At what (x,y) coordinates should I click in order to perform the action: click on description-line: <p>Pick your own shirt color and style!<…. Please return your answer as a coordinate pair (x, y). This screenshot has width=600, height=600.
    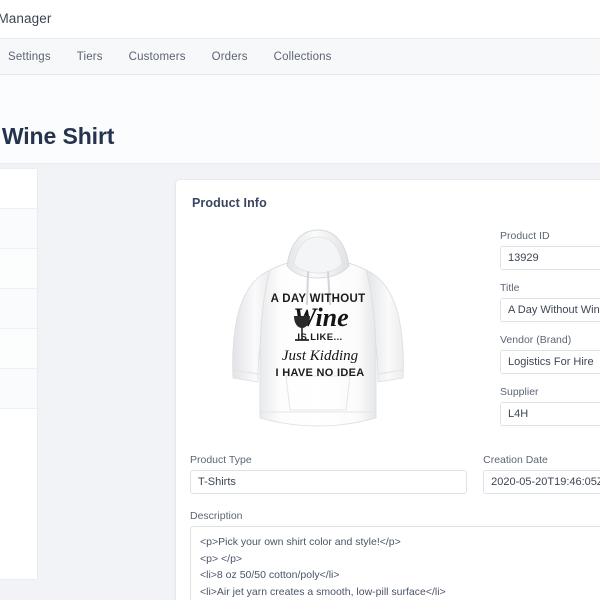
    Looking at the image, I should click on (300, 542).